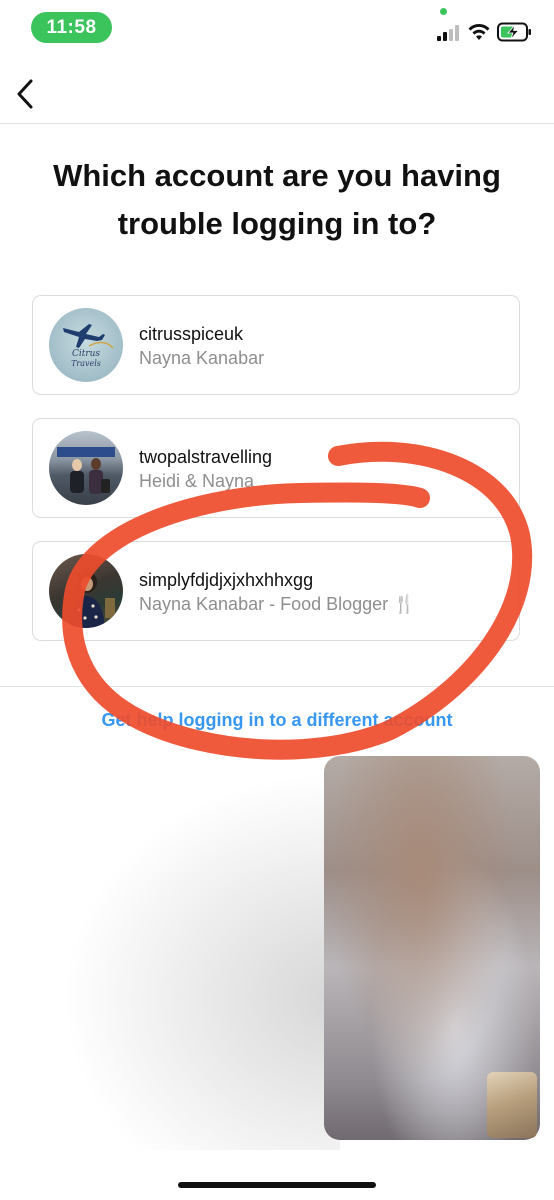 This screenshot has height=1200, width=554. I want to click on account-display-name: Nayna Kanabar, so click(202, 358).